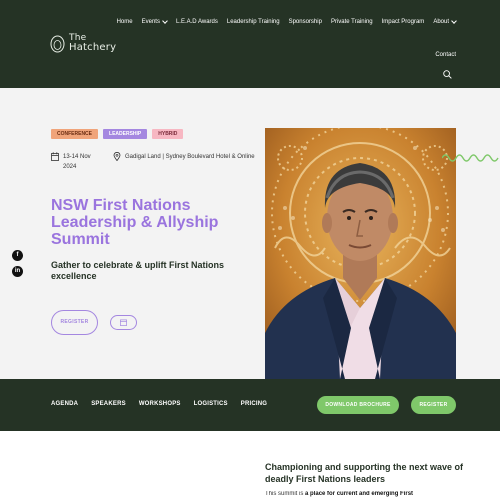  Describe the element at coordinates (445, 55) in the screenshot. I see `nav-contact: Contact` at that location.